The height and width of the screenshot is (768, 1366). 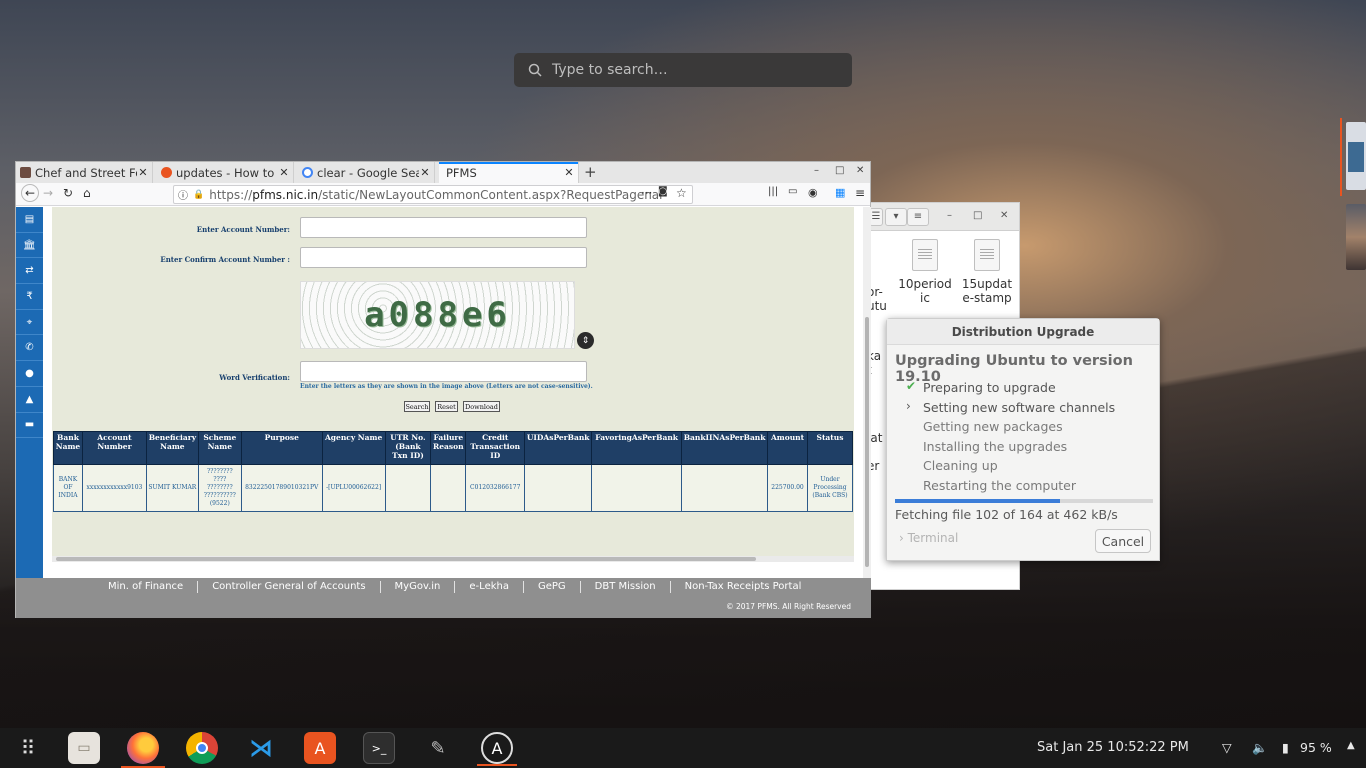 I want to click on confirm-account-label: Enter Confirm Account Number :, so click(x=225, y=259).